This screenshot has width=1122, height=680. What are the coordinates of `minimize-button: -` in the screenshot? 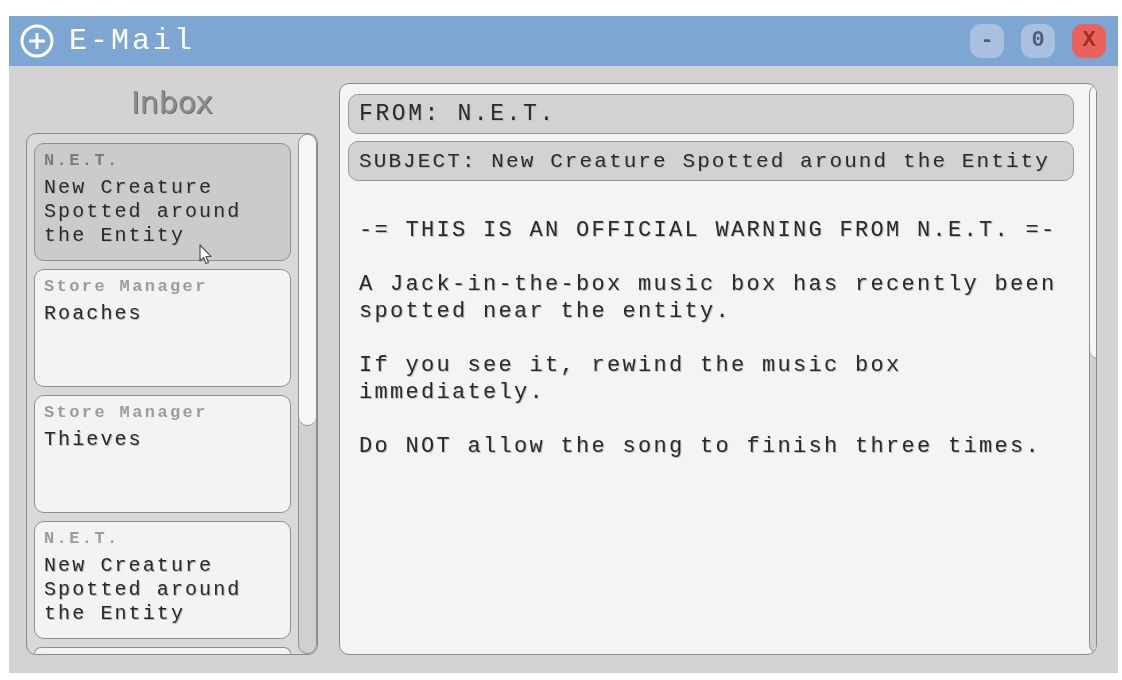 It's located at (987, 41).